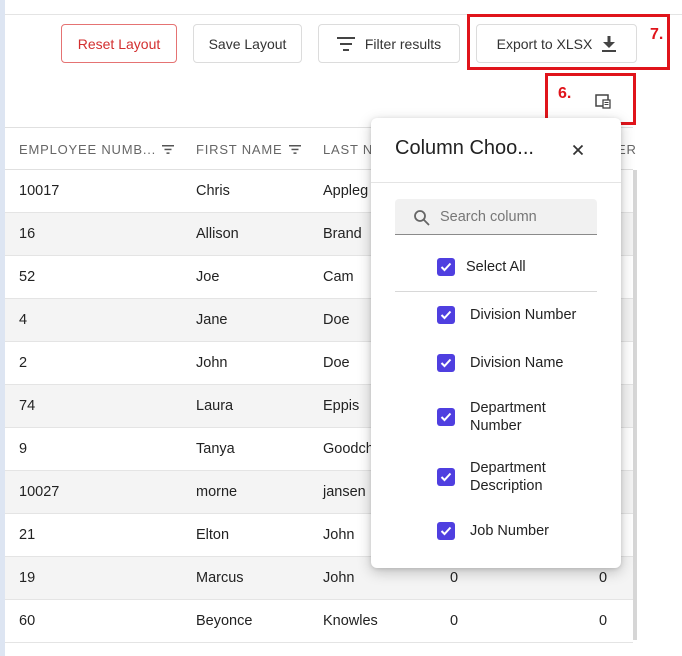 The width and height of the screenshot is (682, 656). I want to click on header-last-name: LAST N, so click(348, 149).